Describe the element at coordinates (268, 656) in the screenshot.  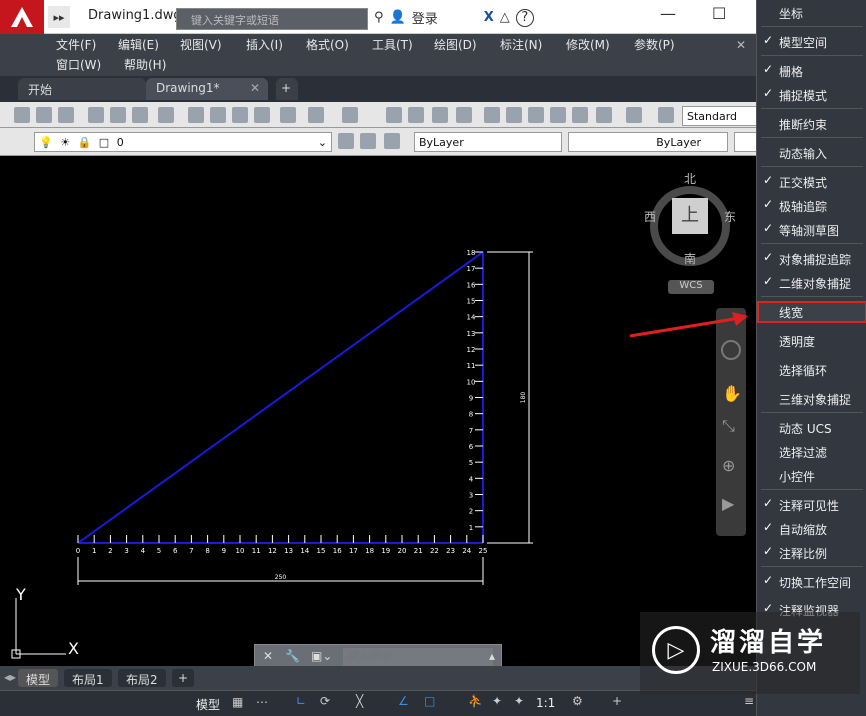
I see `close-command-icon: ✕` at that location.